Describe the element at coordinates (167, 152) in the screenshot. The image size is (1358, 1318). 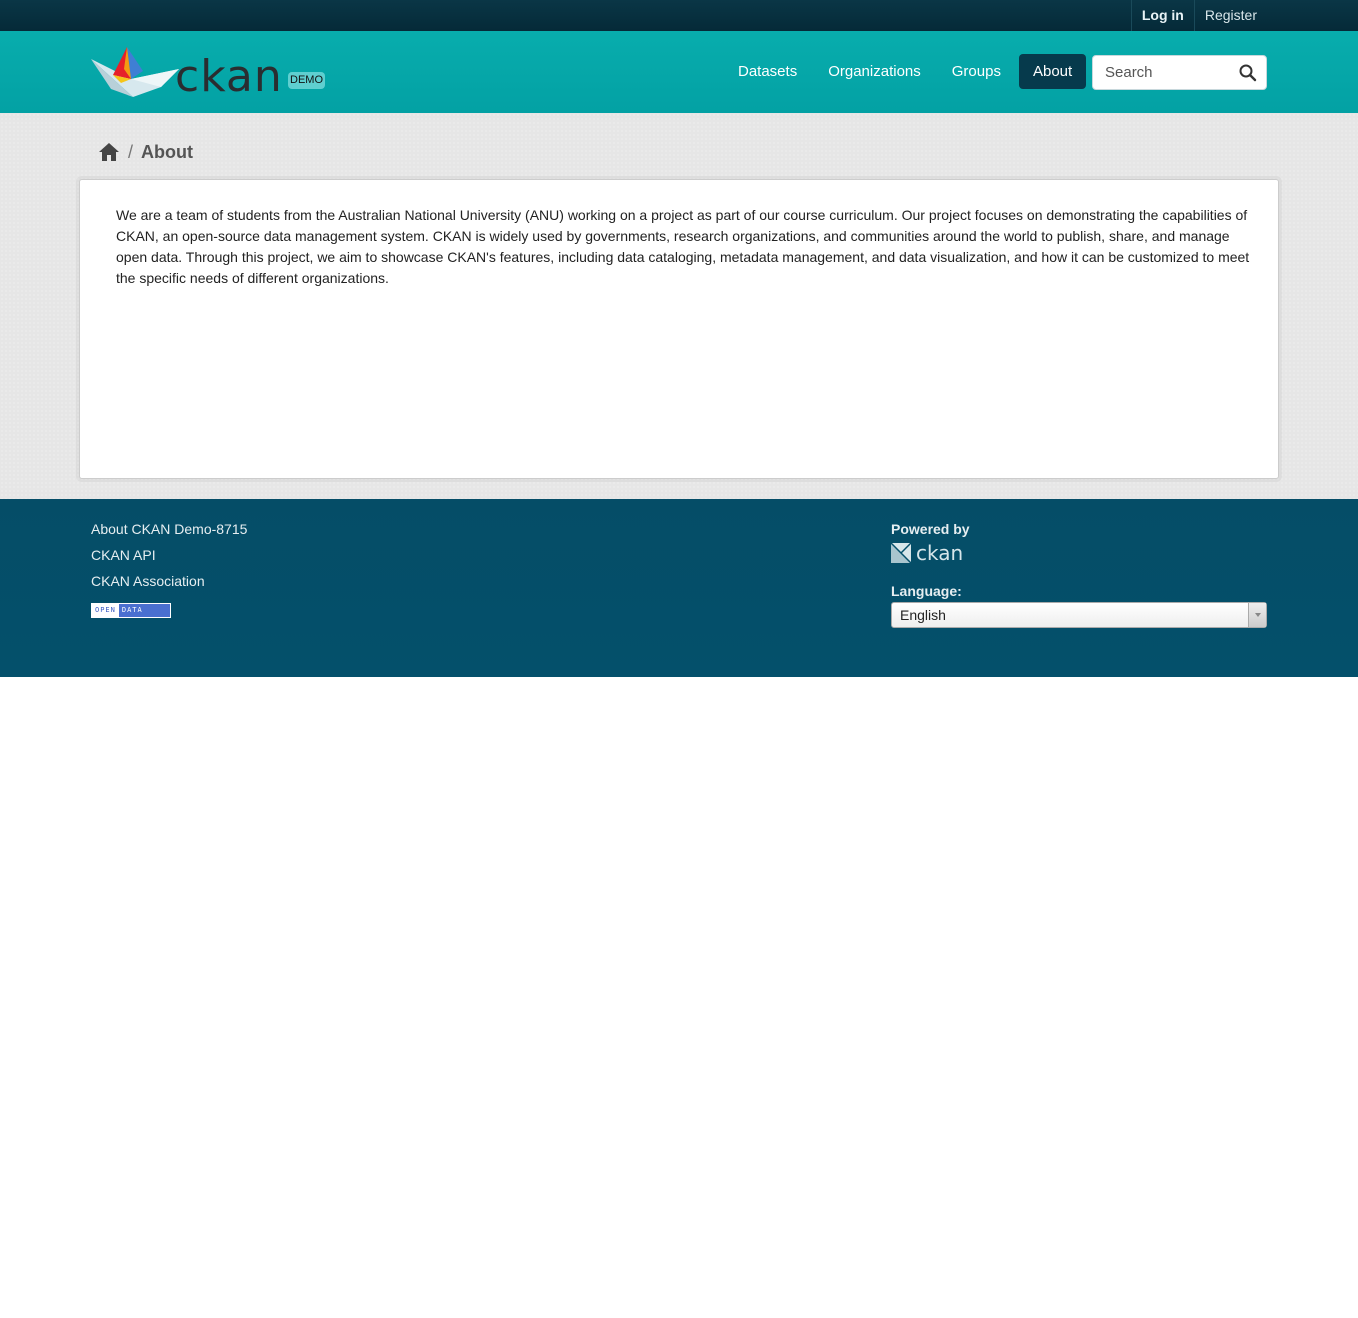
I see `breadcrumb-current: About` at that location.